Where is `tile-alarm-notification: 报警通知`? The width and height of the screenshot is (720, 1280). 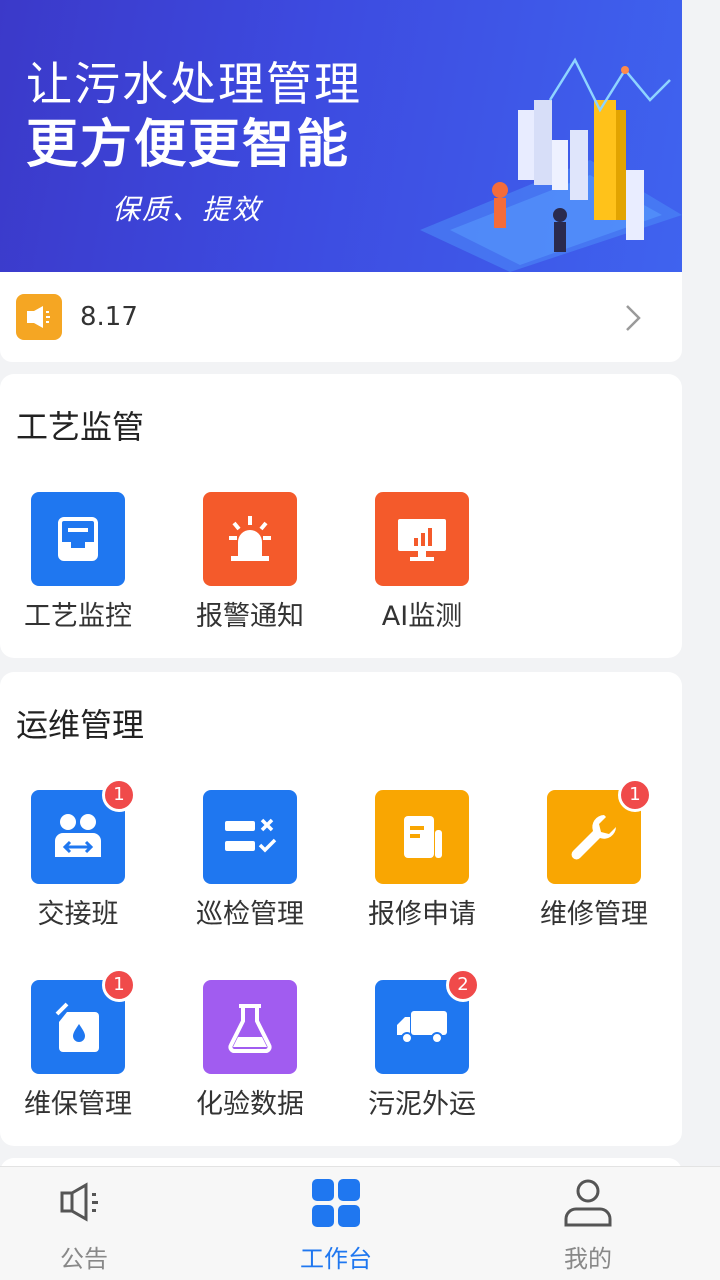 tile-alarm-notification: 报警通知 is located at coordinates (249, 567).